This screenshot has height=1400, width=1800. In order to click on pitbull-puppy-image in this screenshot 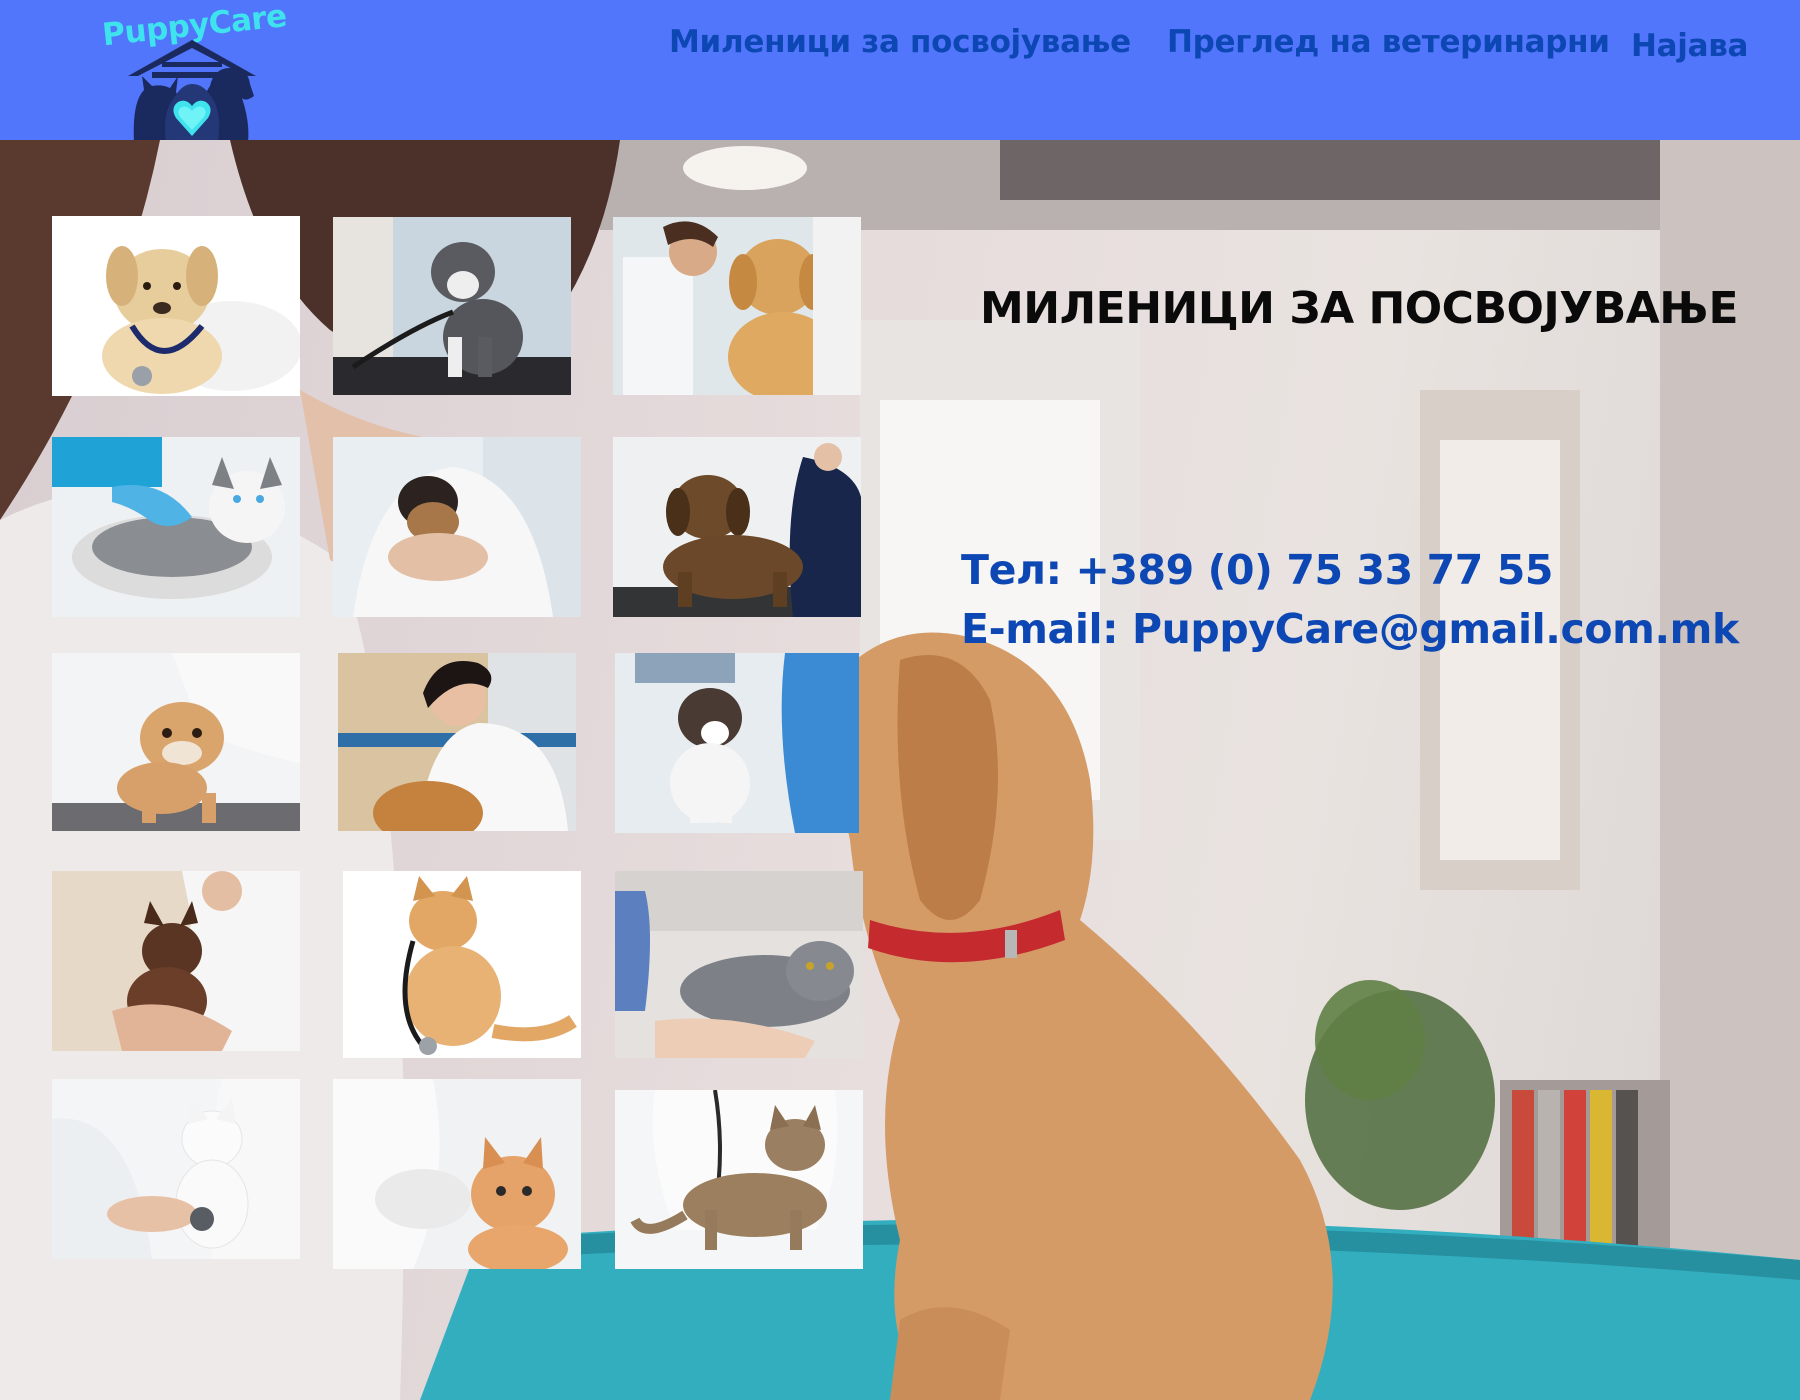, I will do `click(452, 306)`.